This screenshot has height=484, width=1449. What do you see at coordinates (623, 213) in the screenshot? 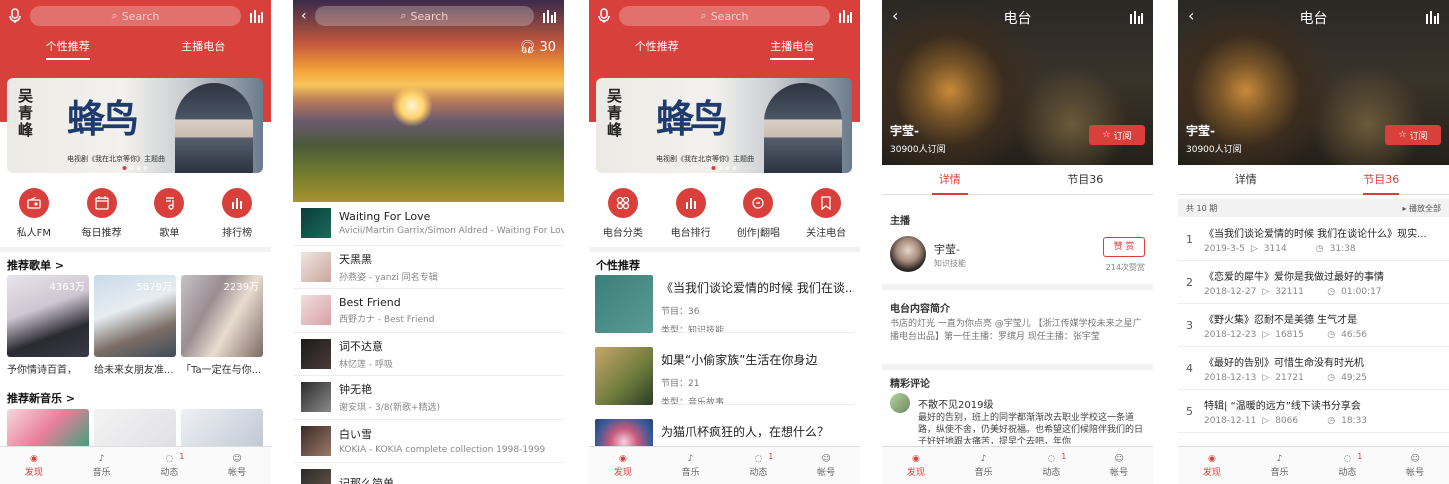
I see `shortcut-category: 电台分类` at bounding box center [623, 213].